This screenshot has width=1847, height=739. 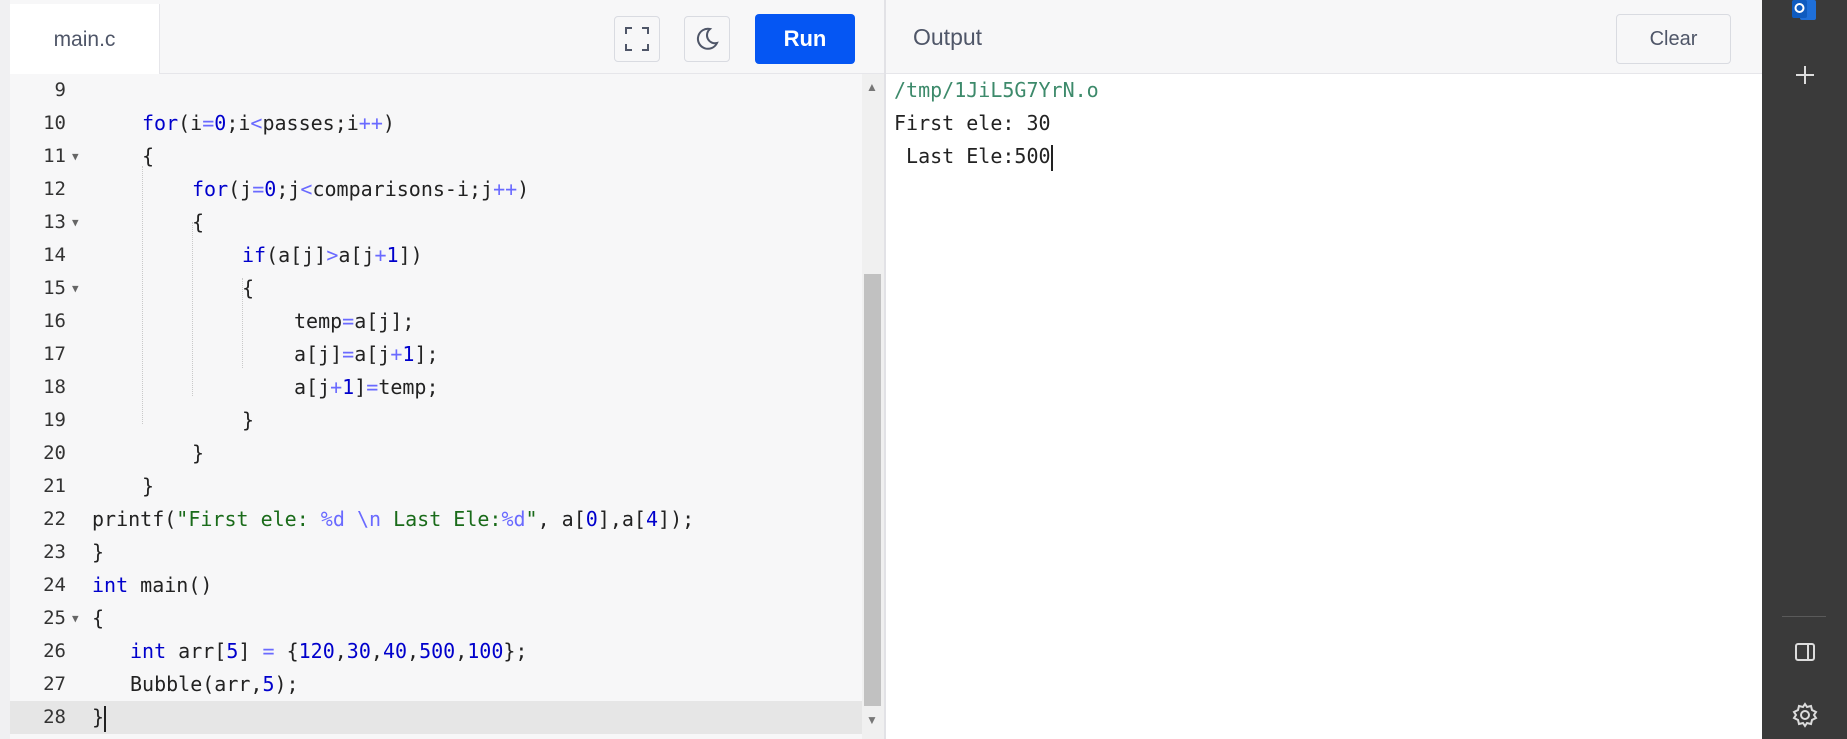 I want to click on plus-icon, so click(x=1804, y=75).